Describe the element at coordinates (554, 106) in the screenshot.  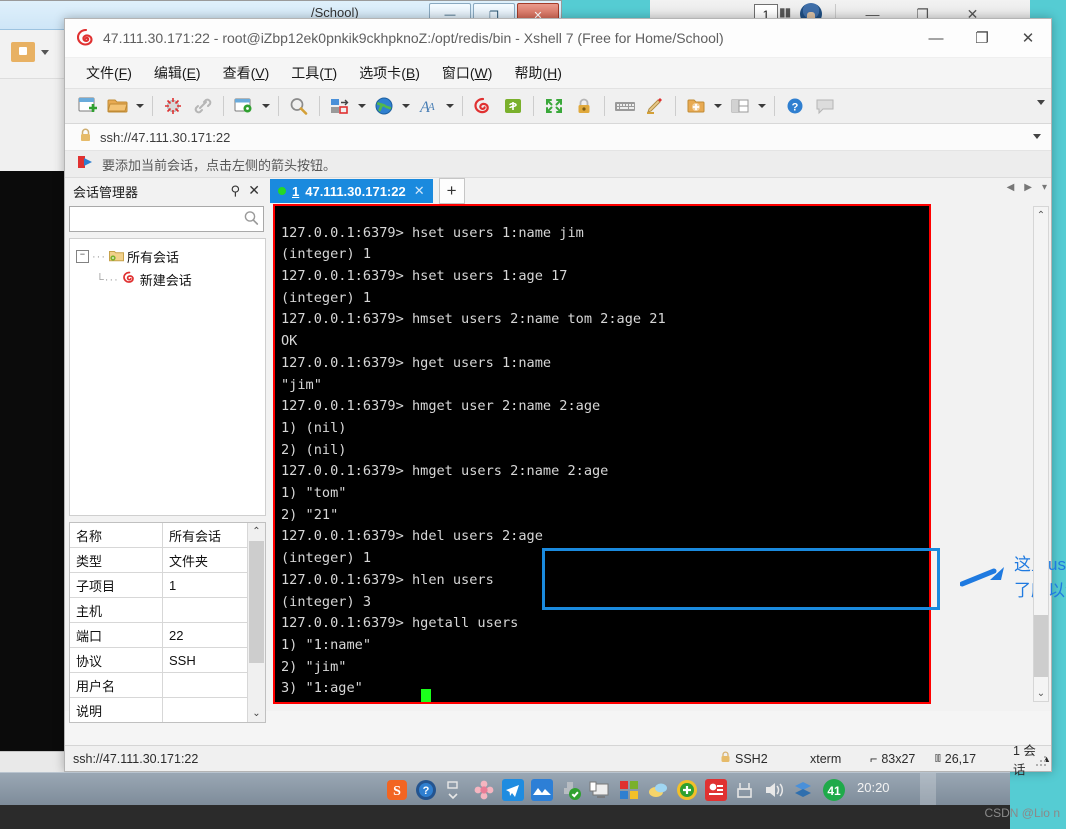
I see `fullscreen-icon` at that location.